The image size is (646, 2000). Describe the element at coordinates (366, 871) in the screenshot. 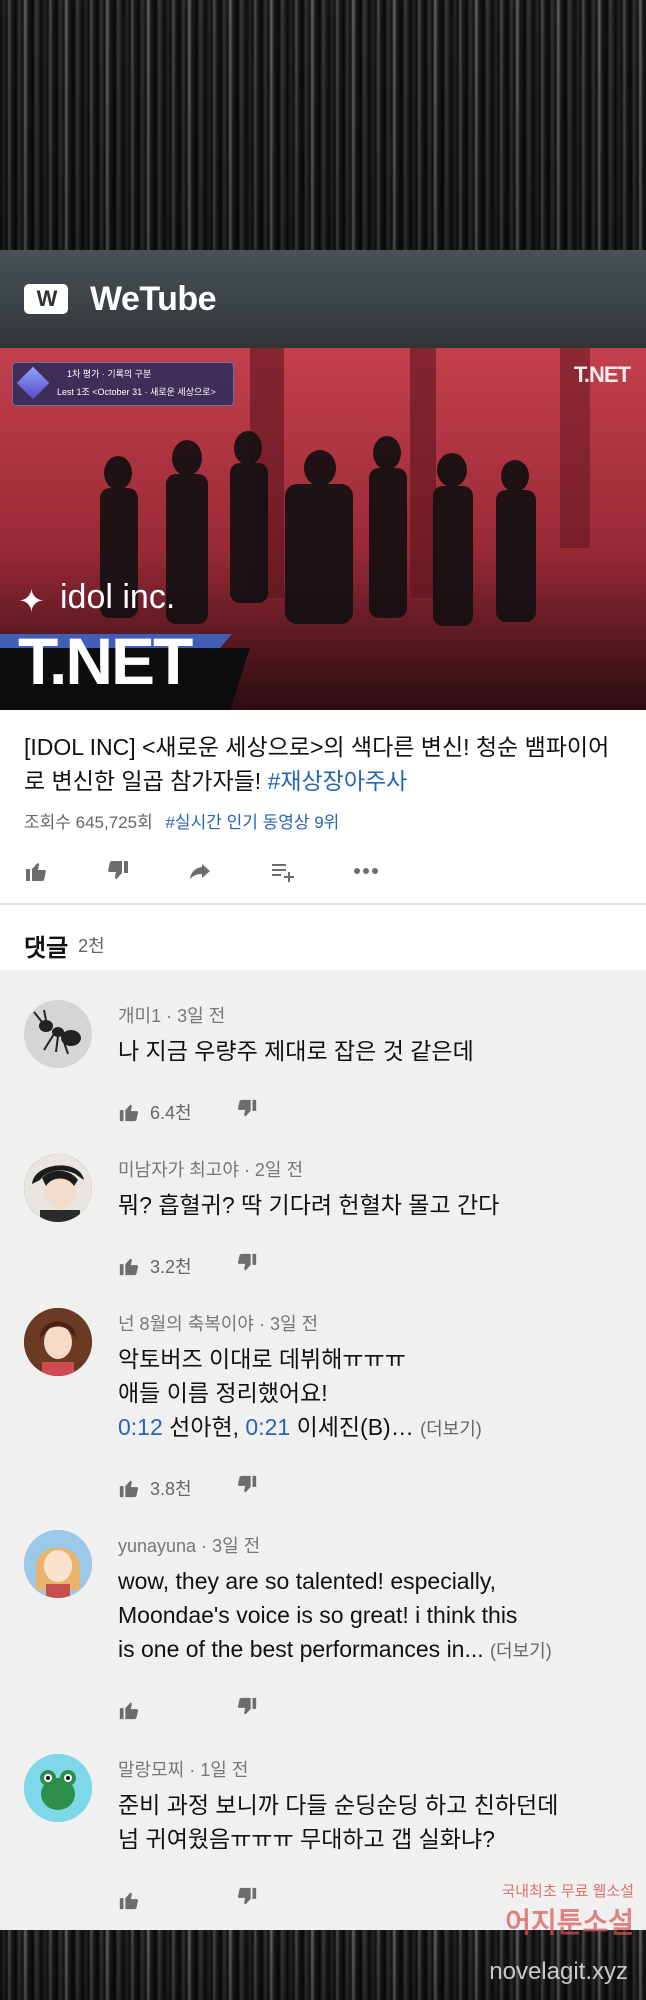

I see `more-icon` at that location.